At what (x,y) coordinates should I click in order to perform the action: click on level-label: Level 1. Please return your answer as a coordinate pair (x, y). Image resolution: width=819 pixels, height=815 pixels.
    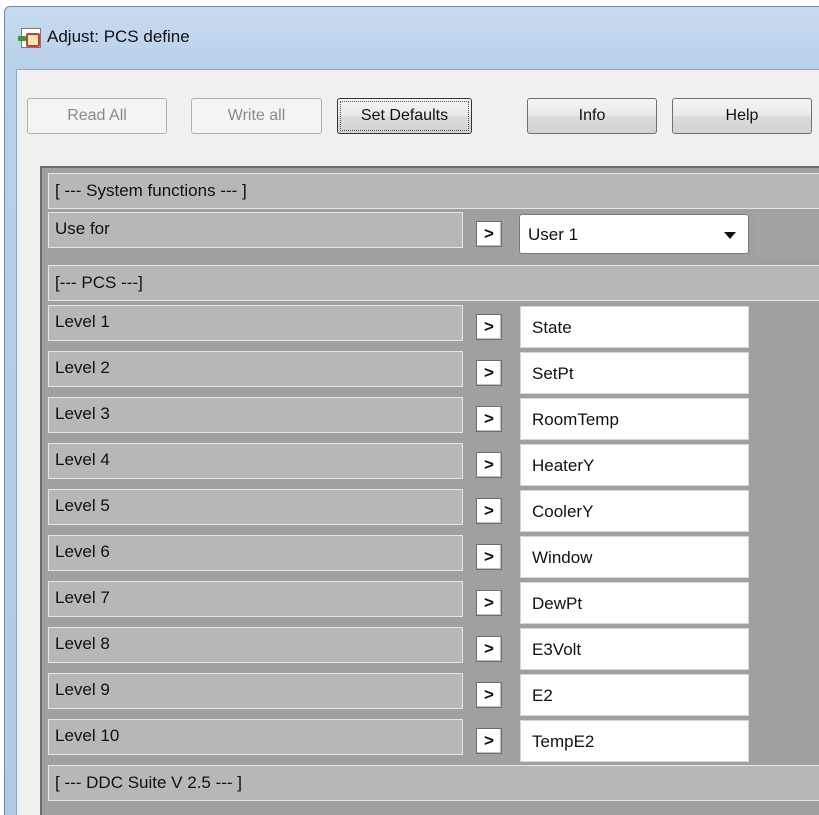
    Looking at the image, I should click on (255, 323).